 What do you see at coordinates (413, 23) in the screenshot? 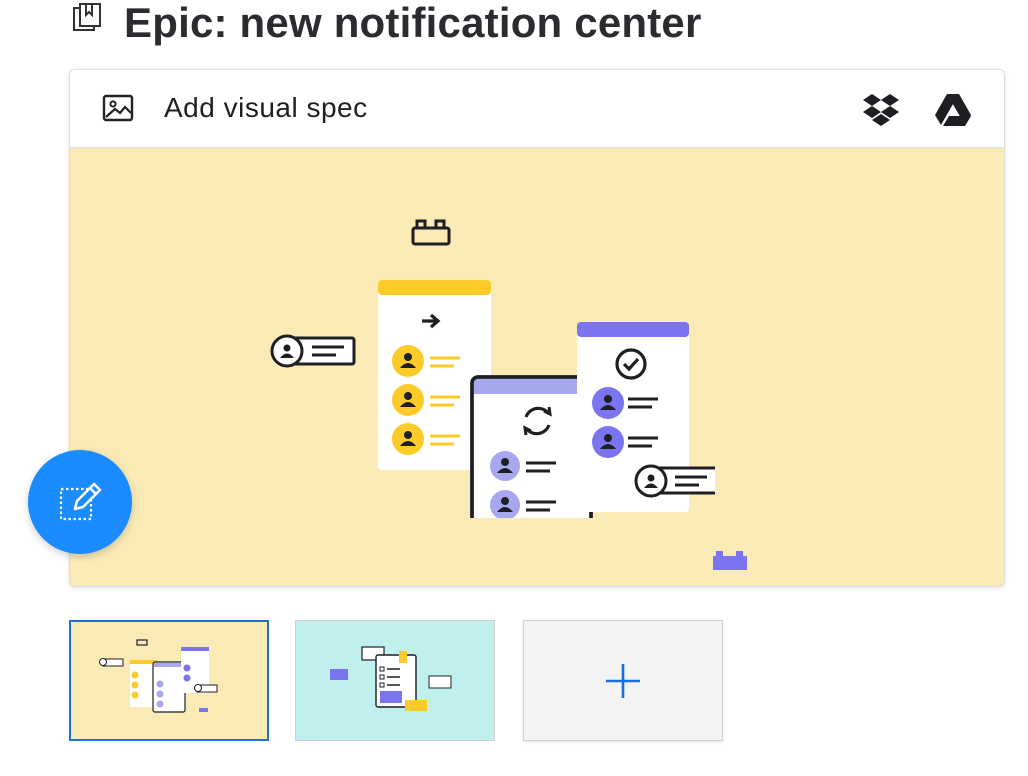
I see `page-title: Epic: new notification center` at bounding box center [413, 23].